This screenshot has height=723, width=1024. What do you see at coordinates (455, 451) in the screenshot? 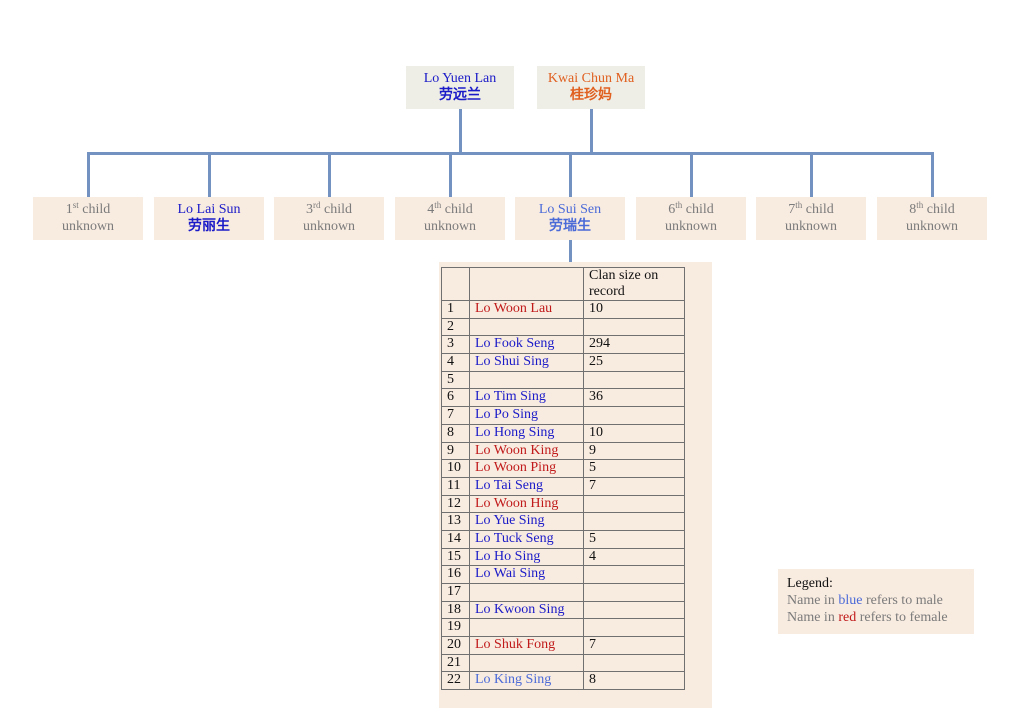
I see `row-number: 9` at bounding box center [455, 451].